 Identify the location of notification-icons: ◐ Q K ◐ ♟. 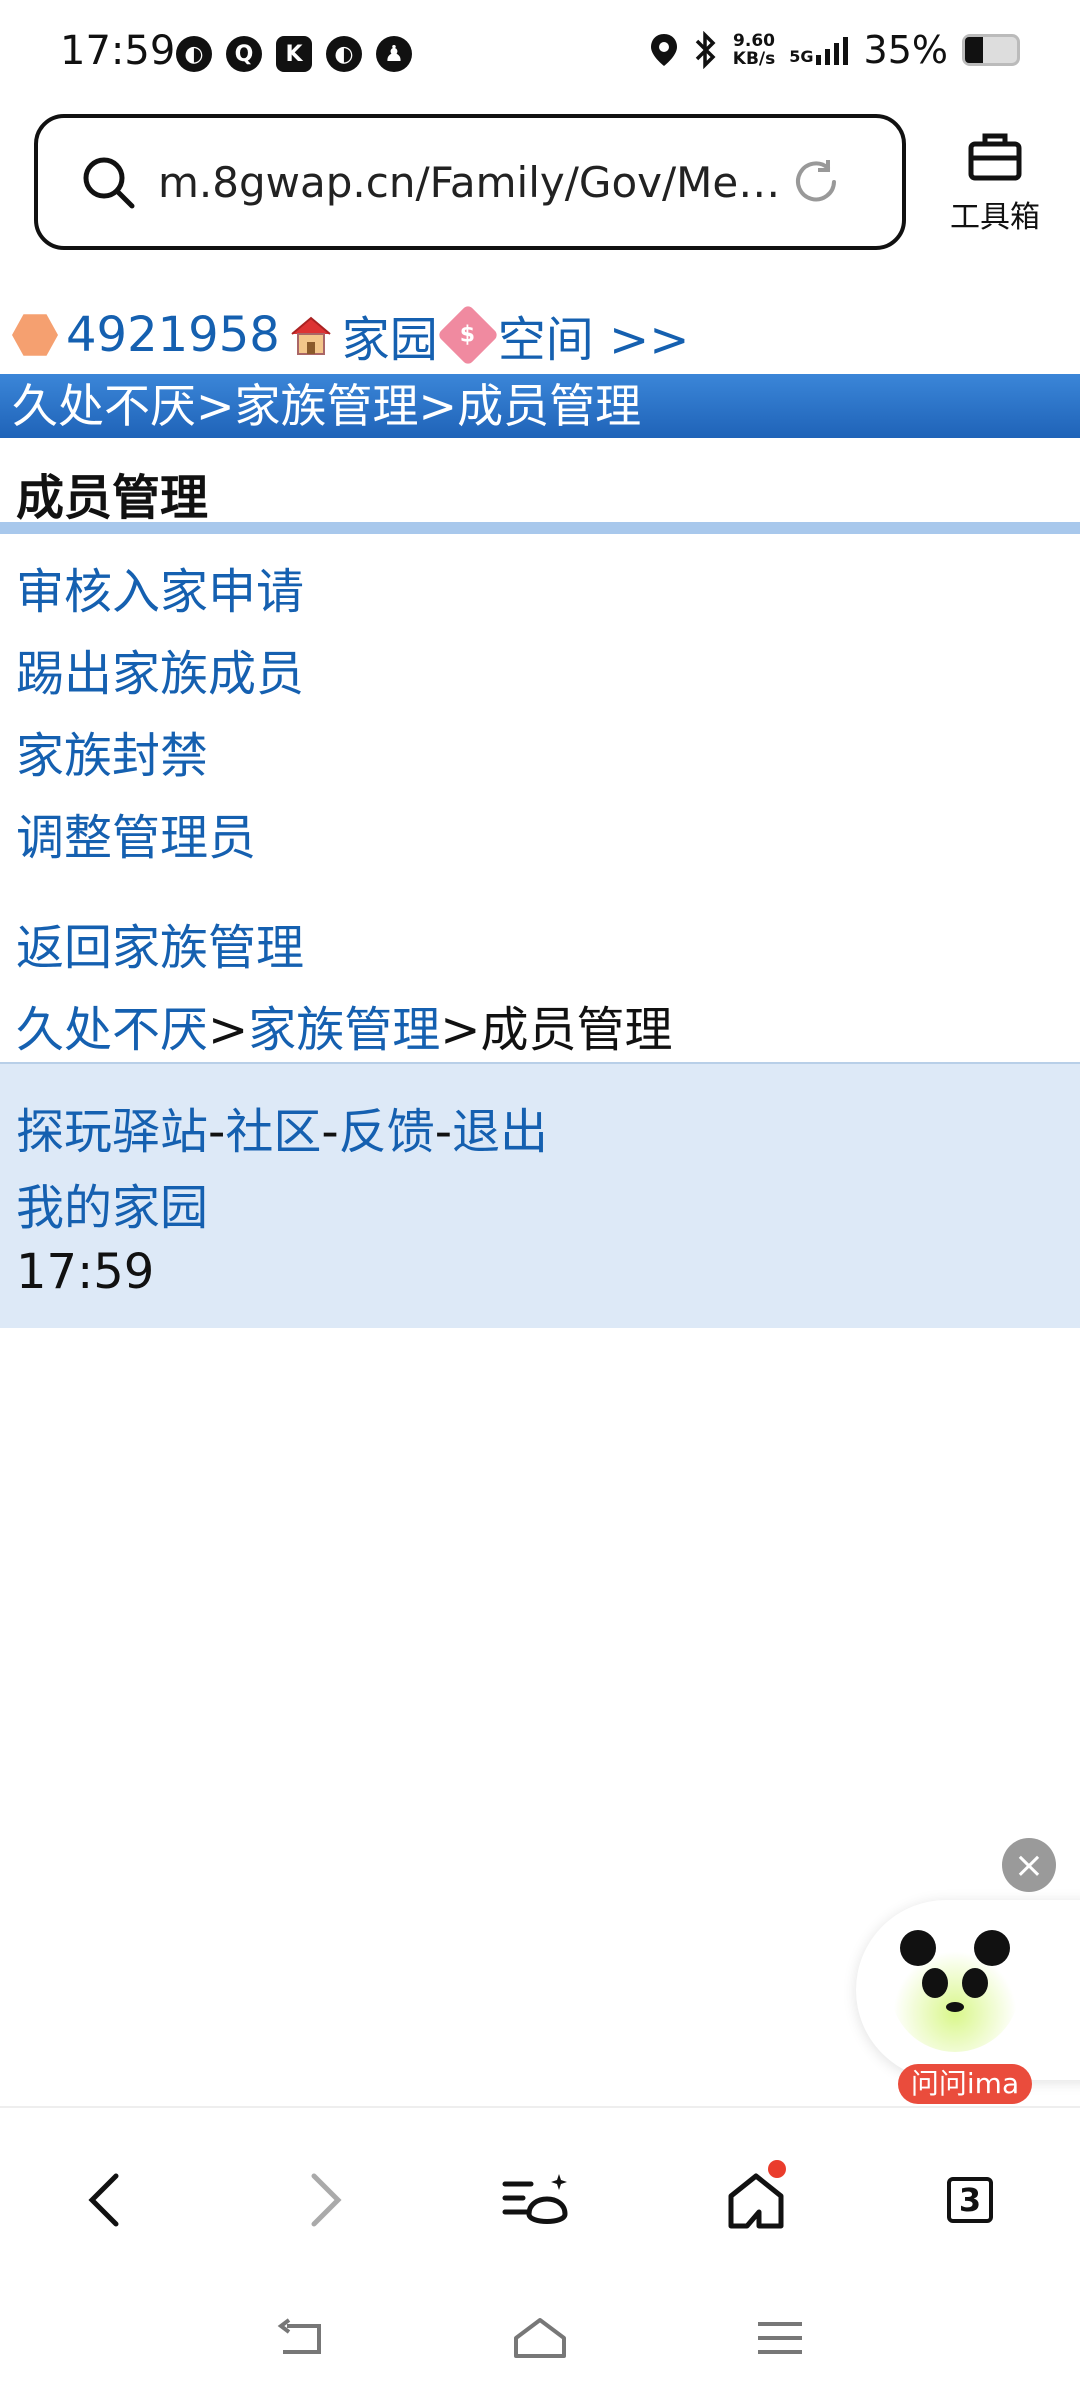
(294, 54).